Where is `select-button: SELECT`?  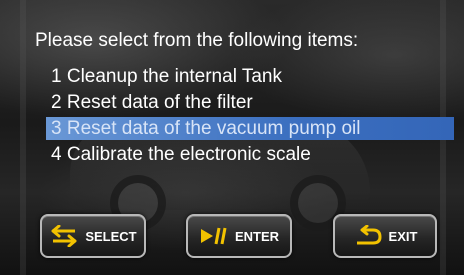 select-button: SELECT is located at coordinates (93, 236).